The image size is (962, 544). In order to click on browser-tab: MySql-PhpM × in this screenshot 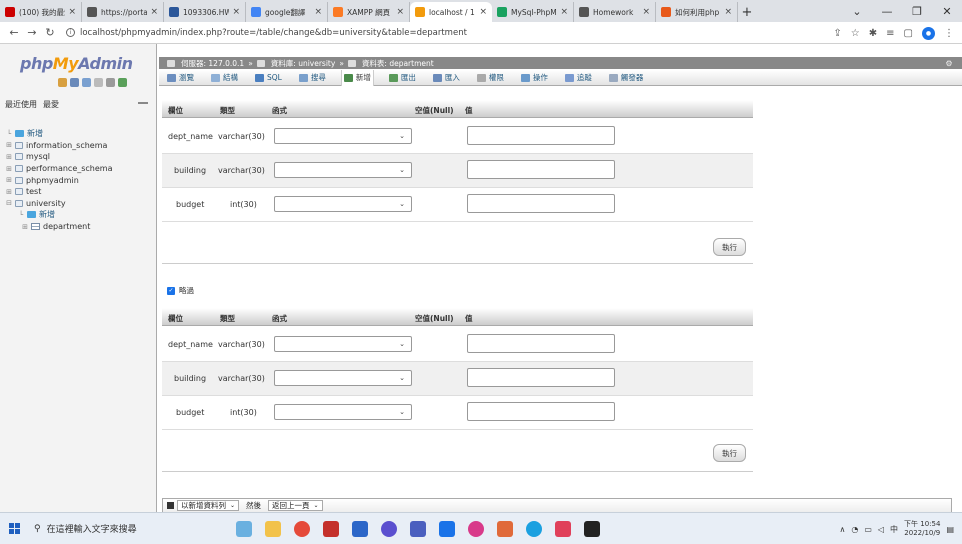, I will do `click(533, 12)`.